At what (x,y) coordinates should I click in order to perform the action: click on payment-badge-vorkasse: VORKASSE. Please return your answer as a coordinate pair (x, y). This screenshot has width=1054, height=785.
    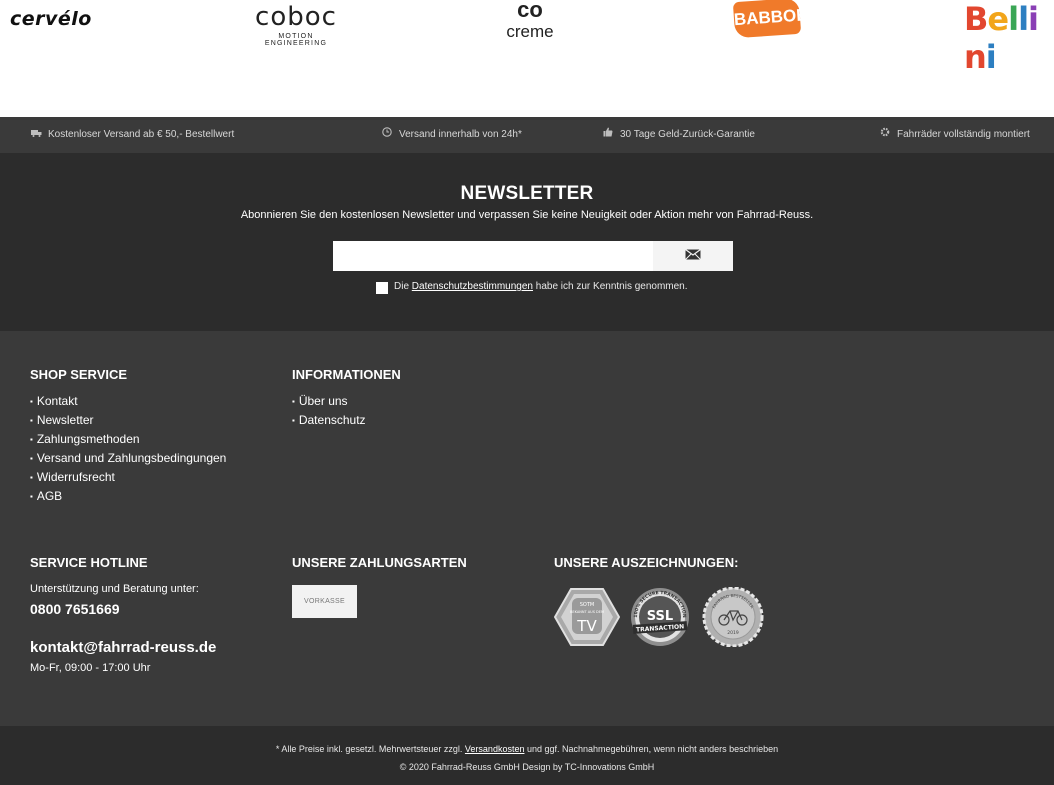
    Looking at the image, I should click on (324, 601).